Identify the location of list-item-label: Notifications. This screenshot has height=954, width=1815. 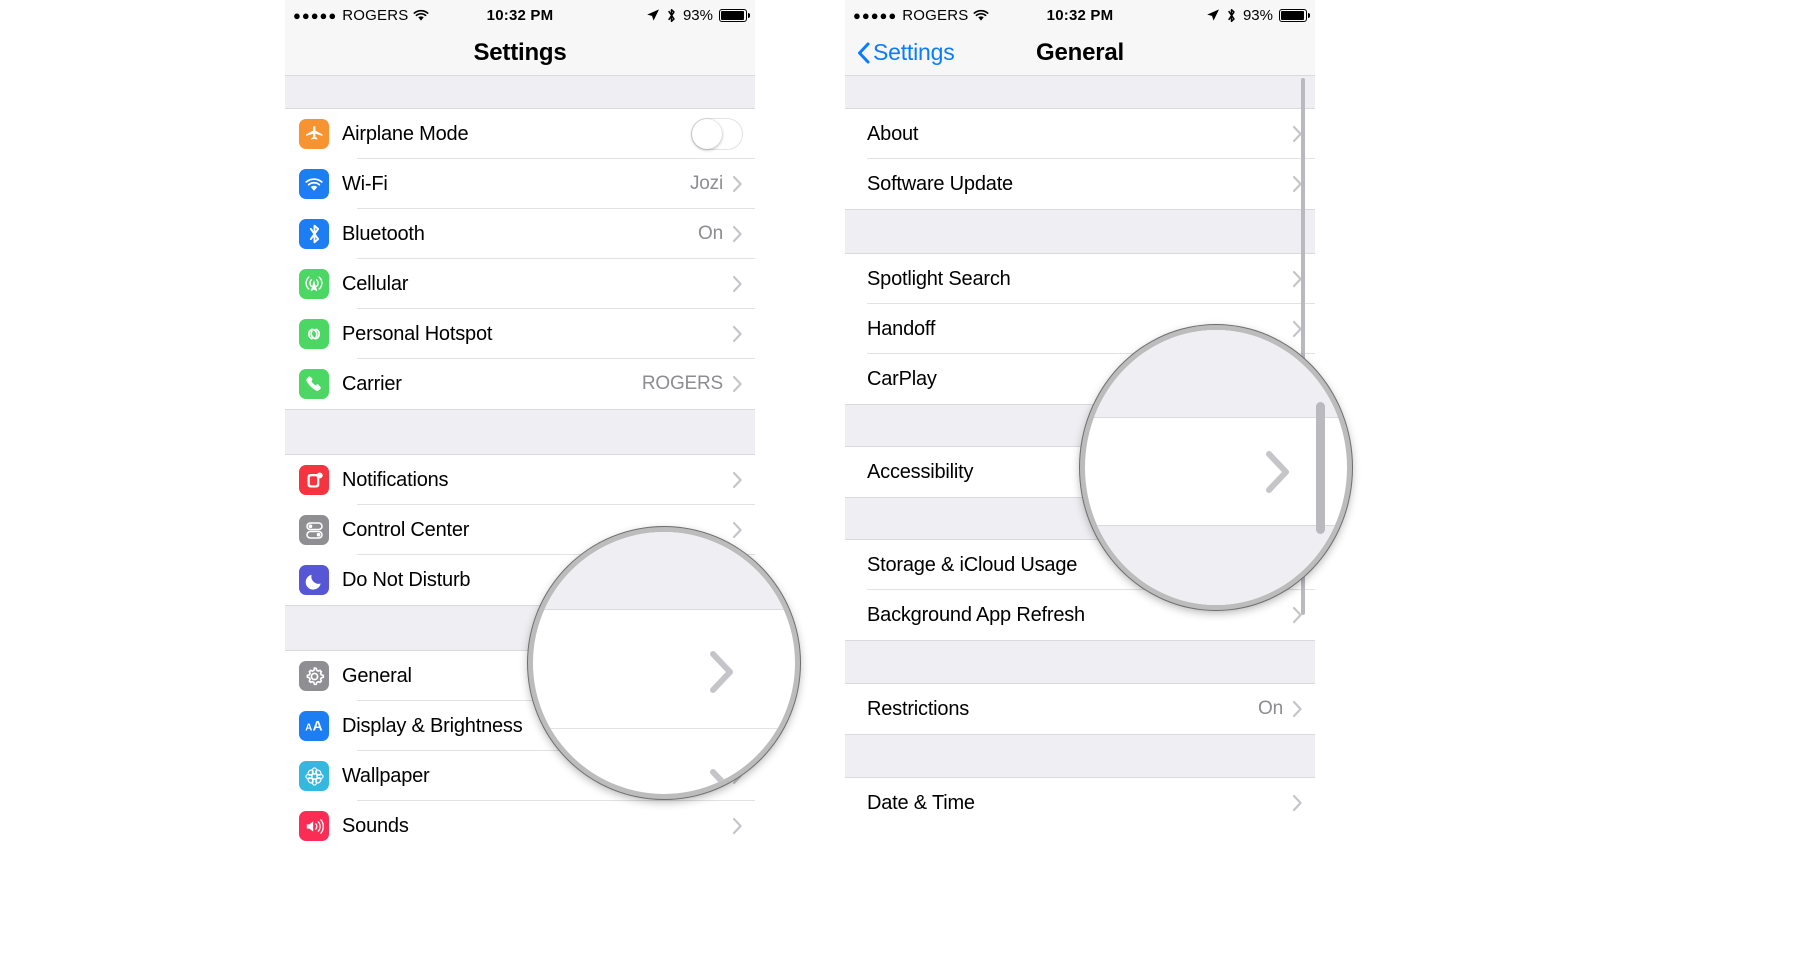
(395, 479).